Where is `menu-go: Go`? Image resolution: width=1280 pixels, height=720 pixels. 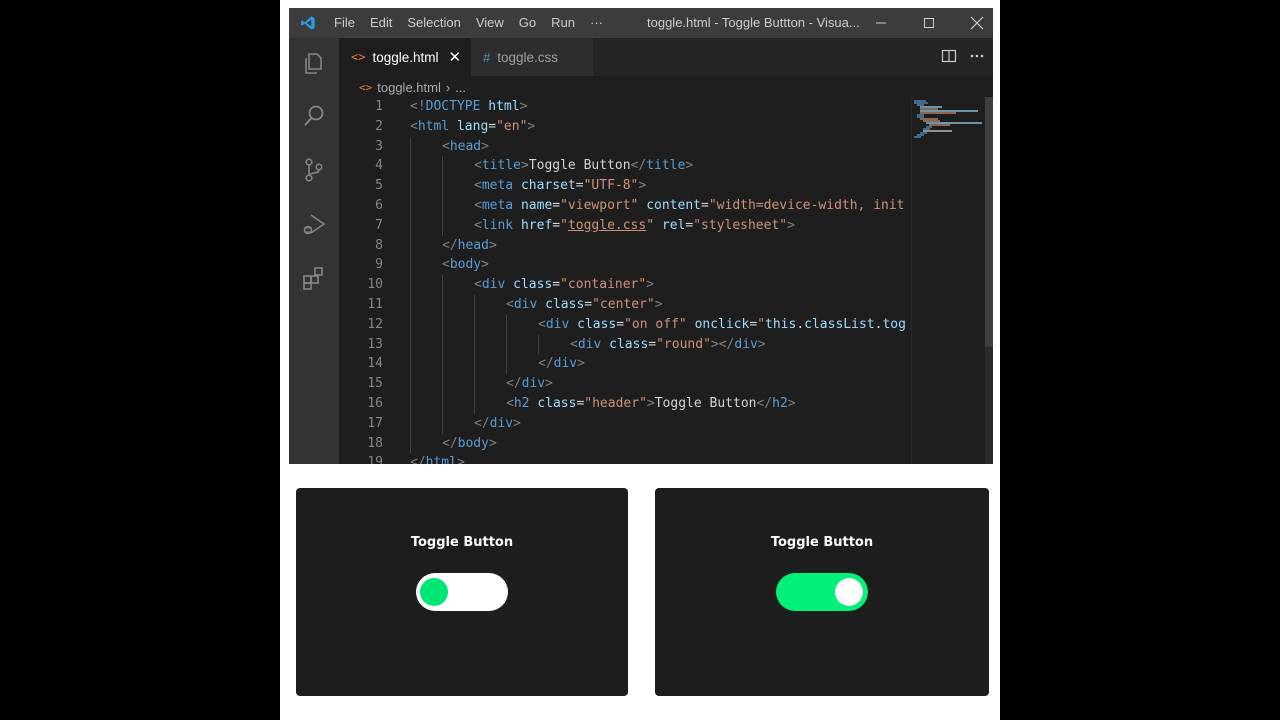 menu-go: Go is located at coordinates (527, 22).